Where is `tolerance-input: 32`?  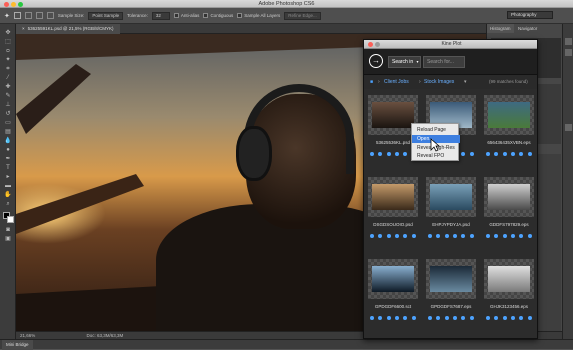 tolerance-input: 32 is located at coordinates (160, 15).